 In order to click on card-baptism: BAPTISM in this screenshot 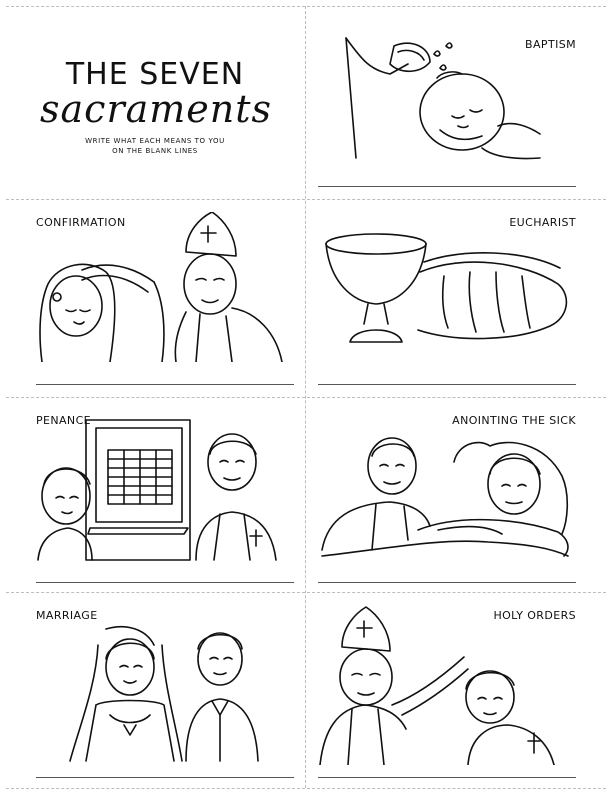, I will do `click(447, 110)`.